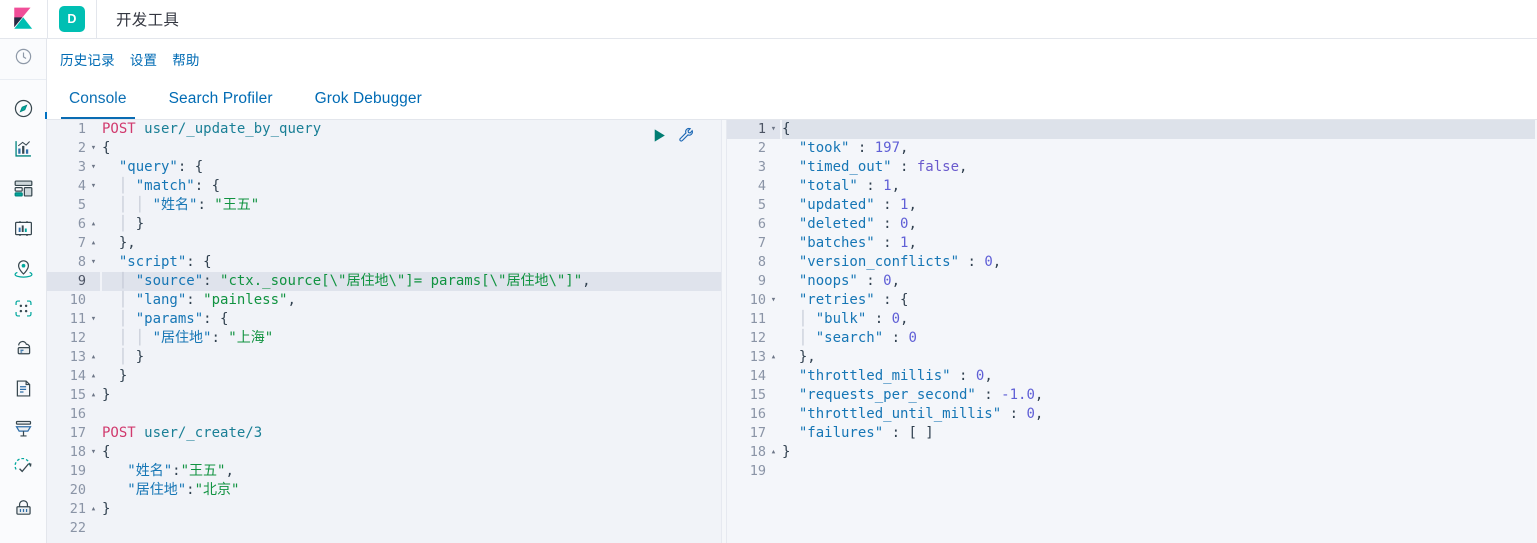 The height and width of the screenshot is (543, 1537). I want to click on code-line: POST user/_update_by_query, so click(411, 129).